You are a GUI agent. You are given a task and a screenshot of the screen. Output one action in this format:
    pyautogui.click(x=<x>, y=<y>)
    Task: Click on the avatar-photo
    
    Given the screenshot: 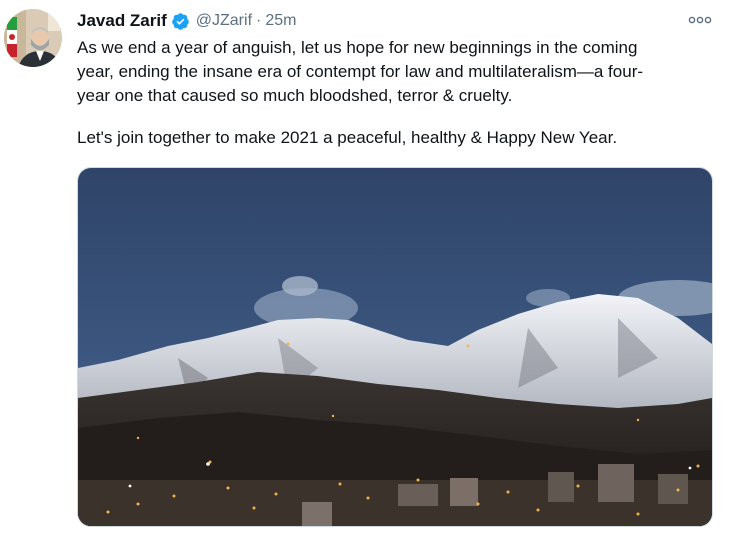 What is the action you would take?
    pyautogui.click(x=33, y=38)
    